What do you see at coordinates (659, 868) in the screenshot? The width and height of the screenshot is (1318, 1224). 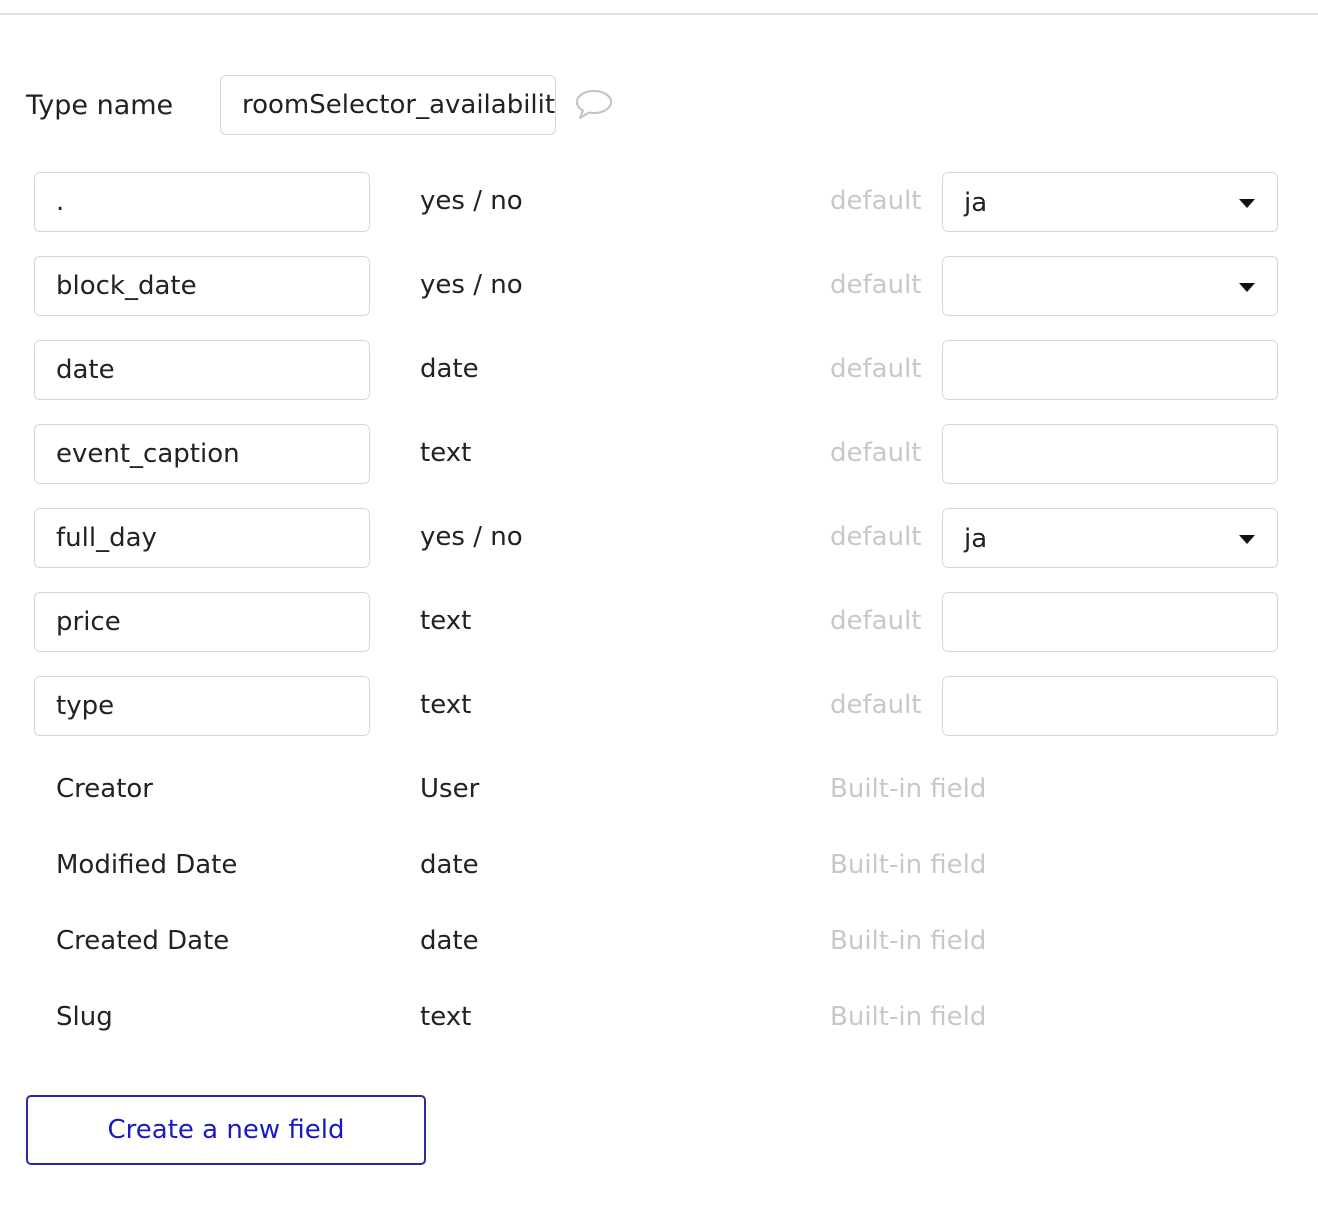 I see `builtin-field-row: Modified Date date Built-in field` at bounding box center [659, 868].